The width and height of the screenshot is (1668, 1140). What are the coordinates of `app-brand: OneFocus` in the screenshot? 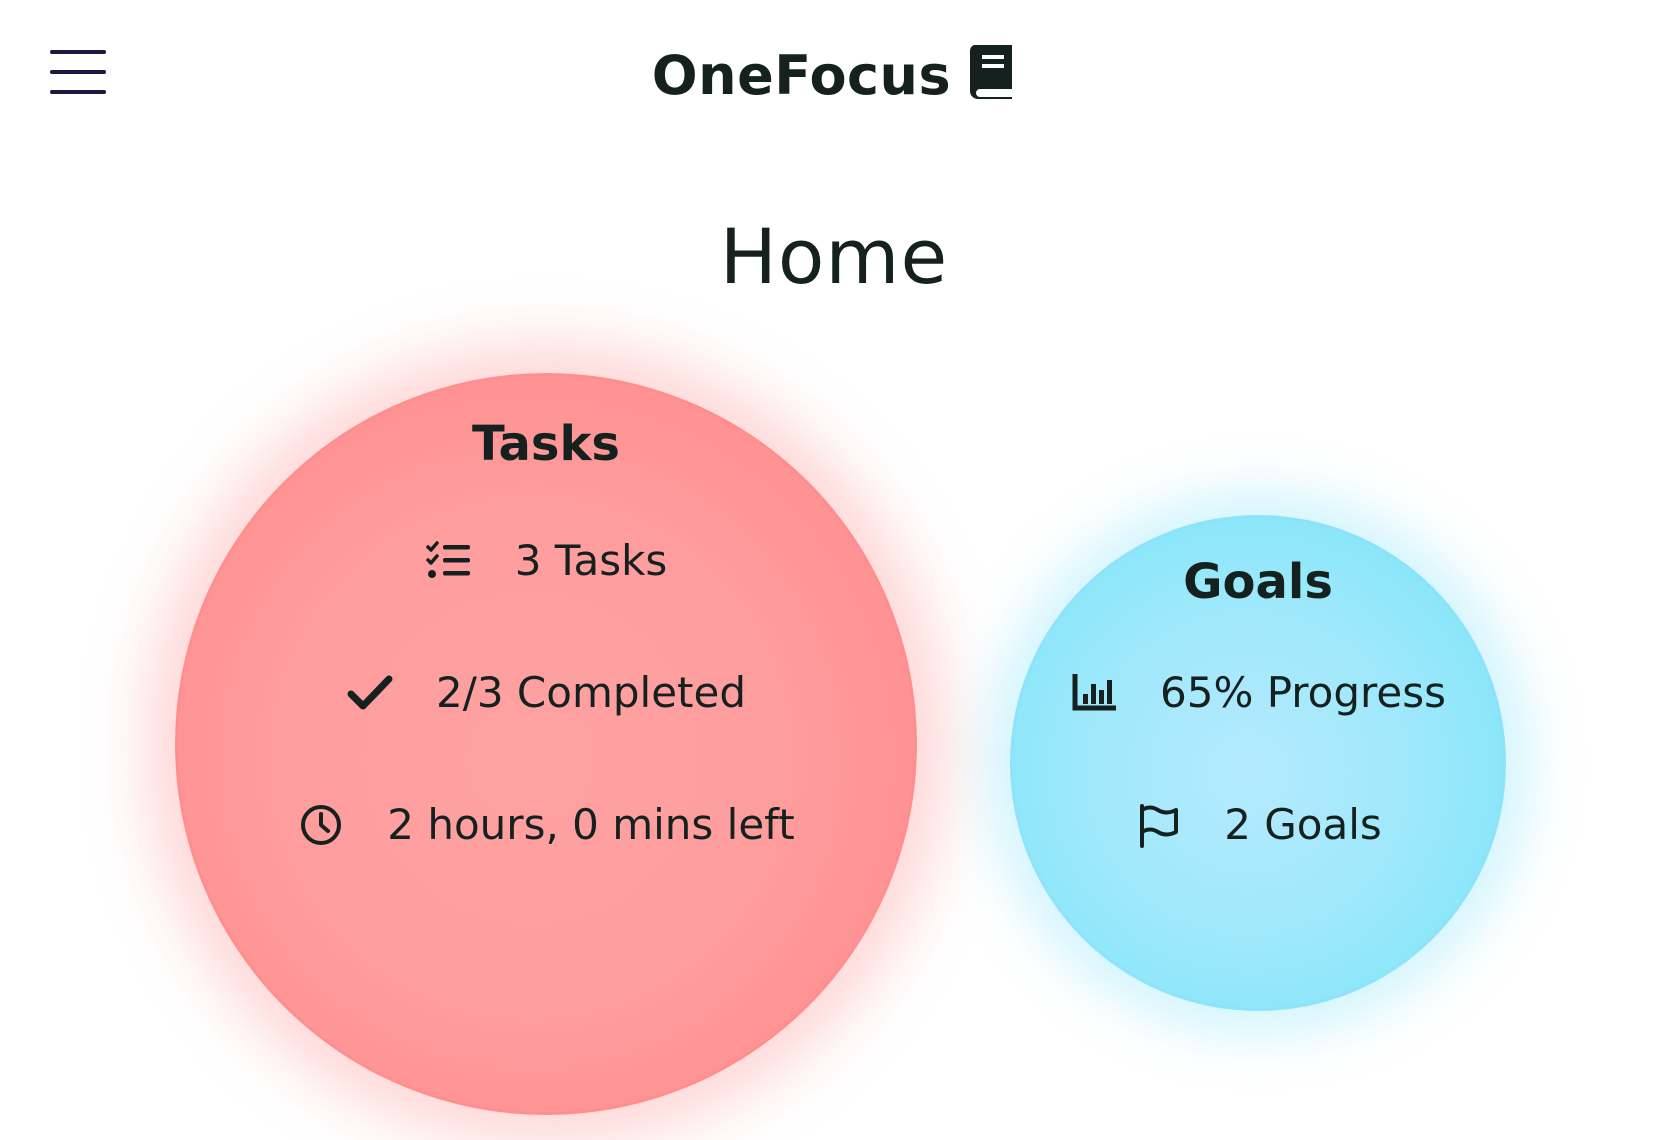 It's located at (834, 75).